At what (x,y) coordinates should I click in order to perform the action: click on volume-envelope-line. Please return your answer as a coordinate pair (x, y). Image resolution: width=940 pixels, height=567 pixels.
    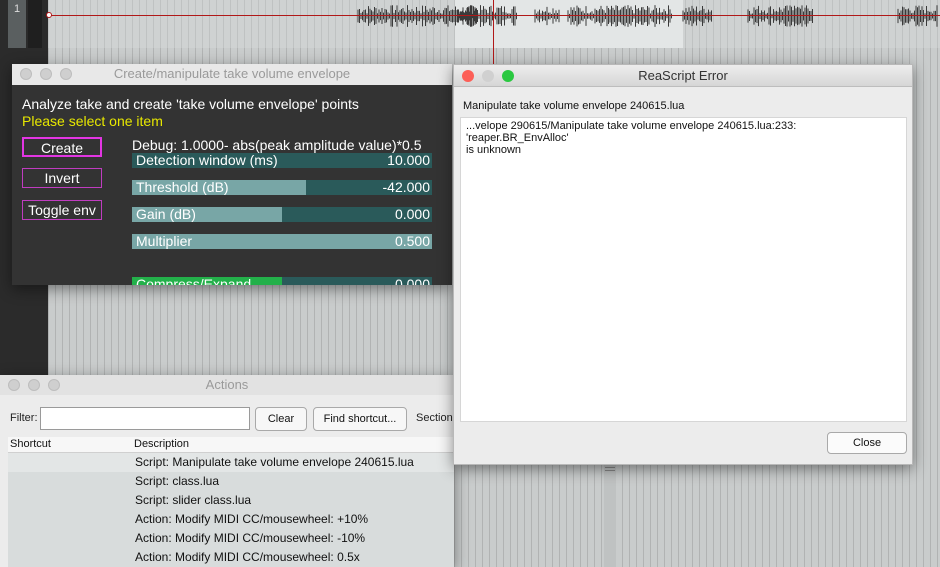
    Looking at the image, I should click on (494, 15).